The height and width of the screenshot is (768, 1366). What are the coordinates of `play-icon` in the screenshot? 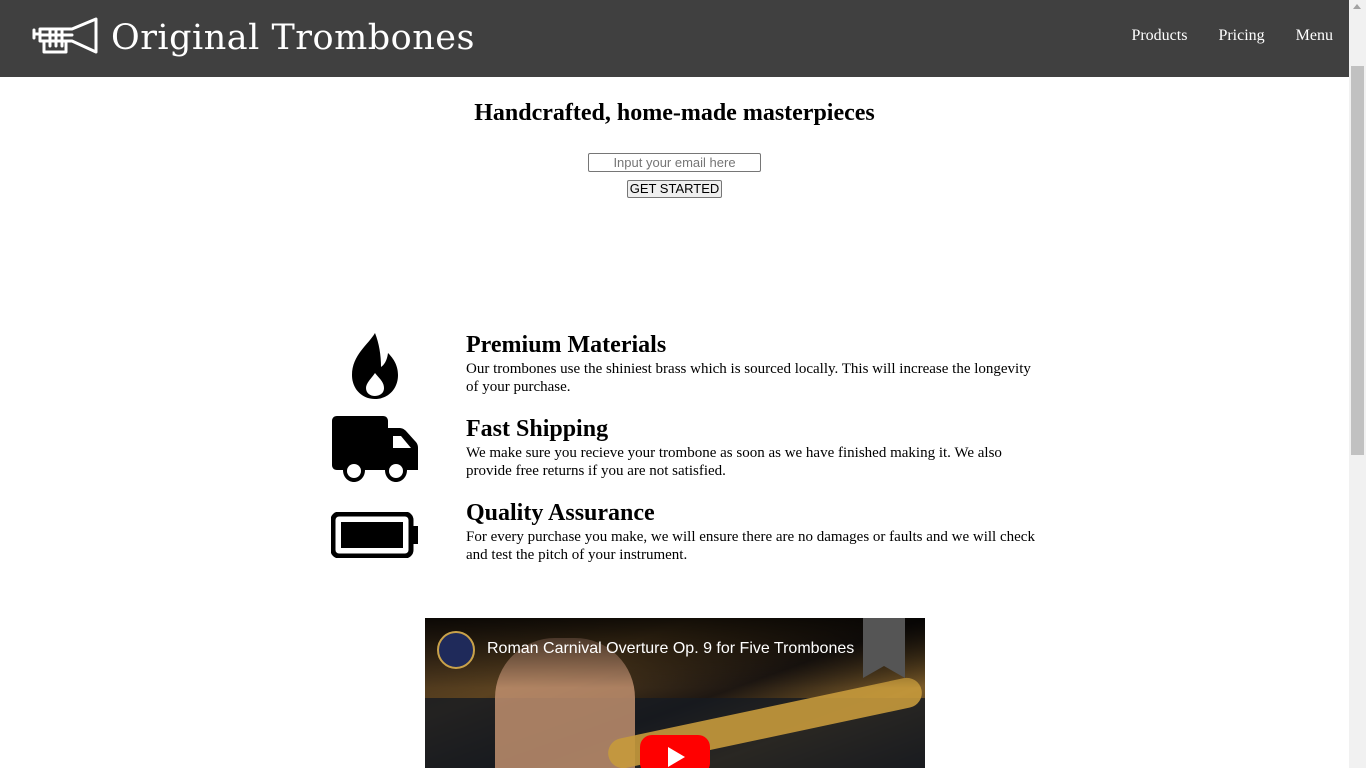 It's located at (676, 757).